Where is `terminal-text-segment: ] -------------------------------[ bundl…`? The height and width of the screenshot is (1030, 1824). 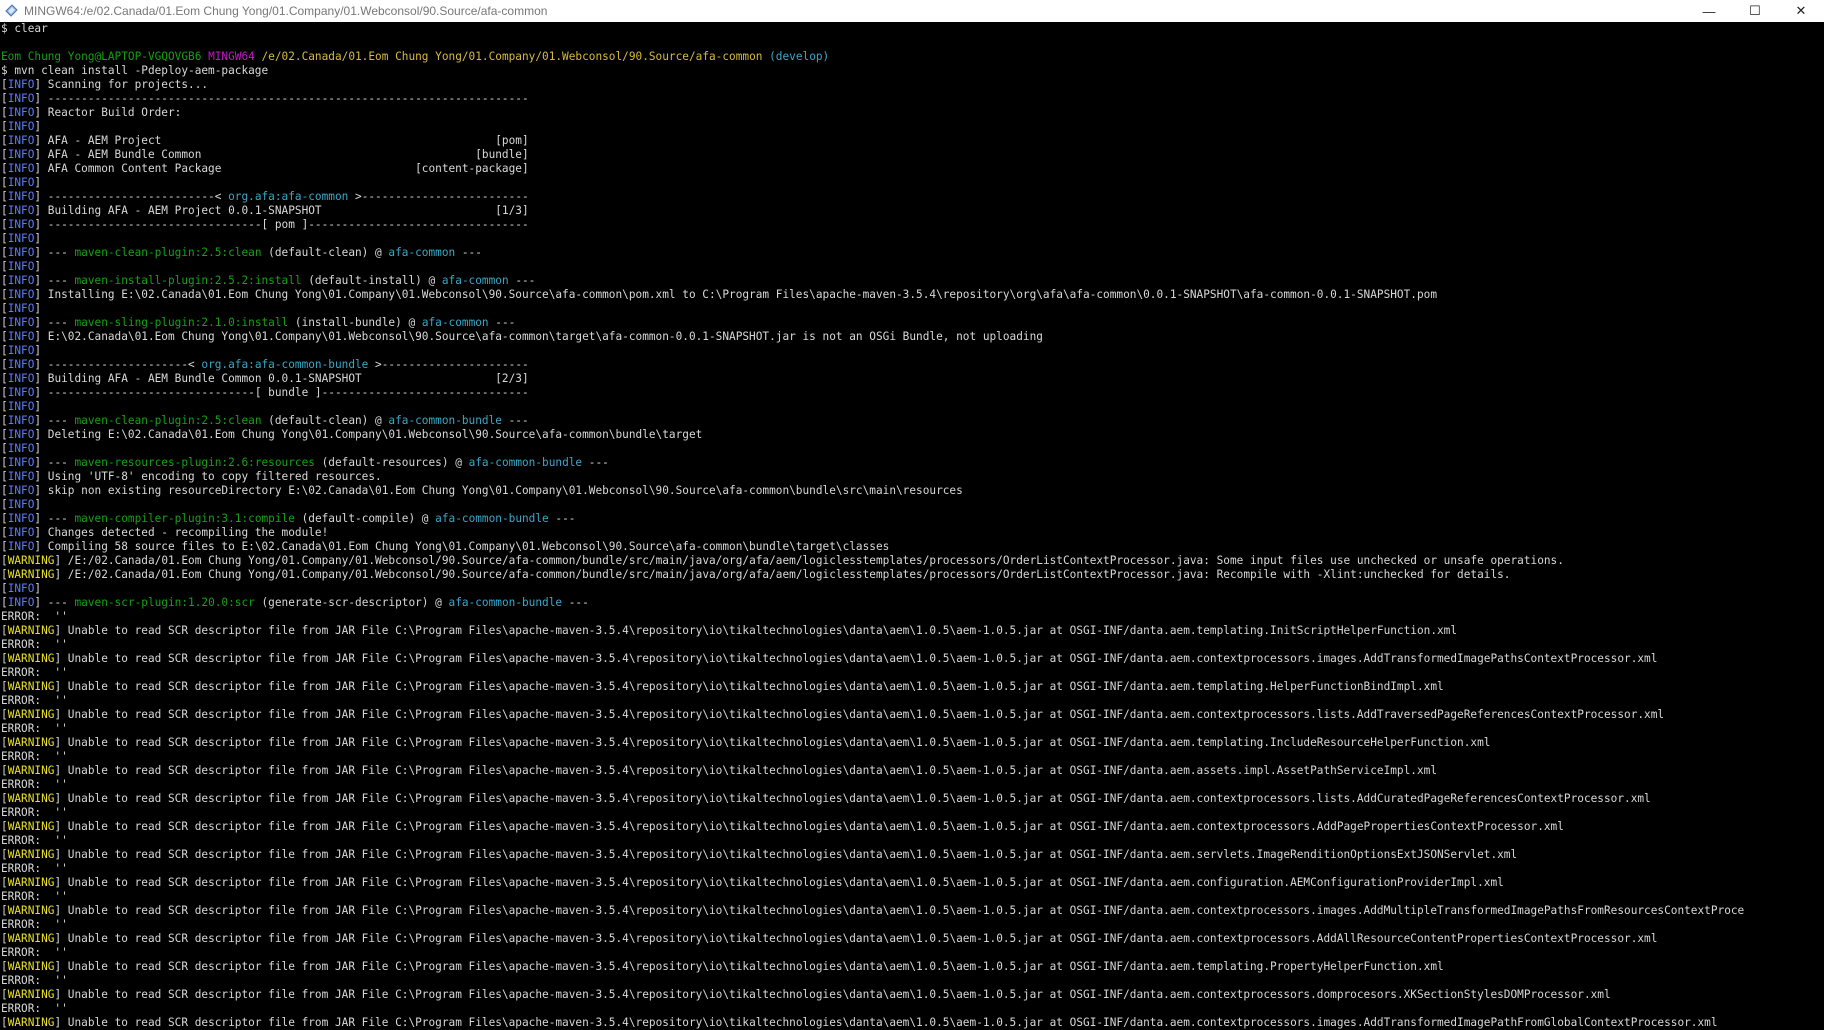
terminal-text-segment: ] -------------------------------[ bundl… is located at coordinates (281, 392).